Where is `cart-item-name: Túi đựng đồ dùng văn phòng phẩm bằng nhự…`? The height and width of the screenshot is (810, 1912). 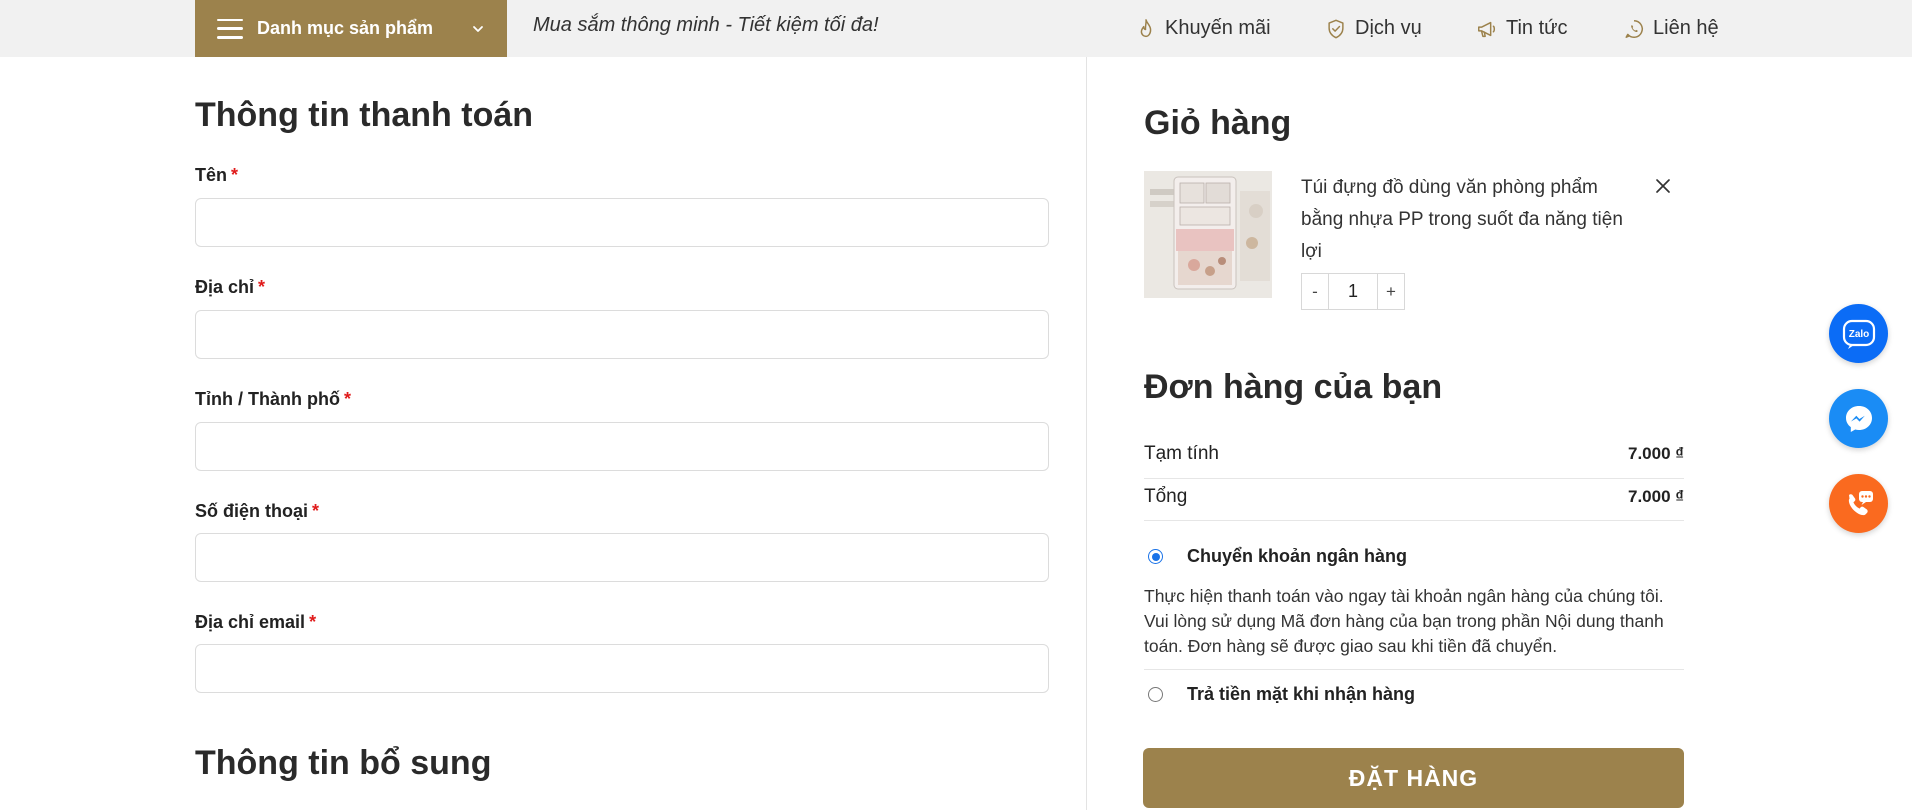
cart-item-name: Túi đựng đồ dùng văn phòng phẩm bằng nhự… is located at coordinates (1466, 220).